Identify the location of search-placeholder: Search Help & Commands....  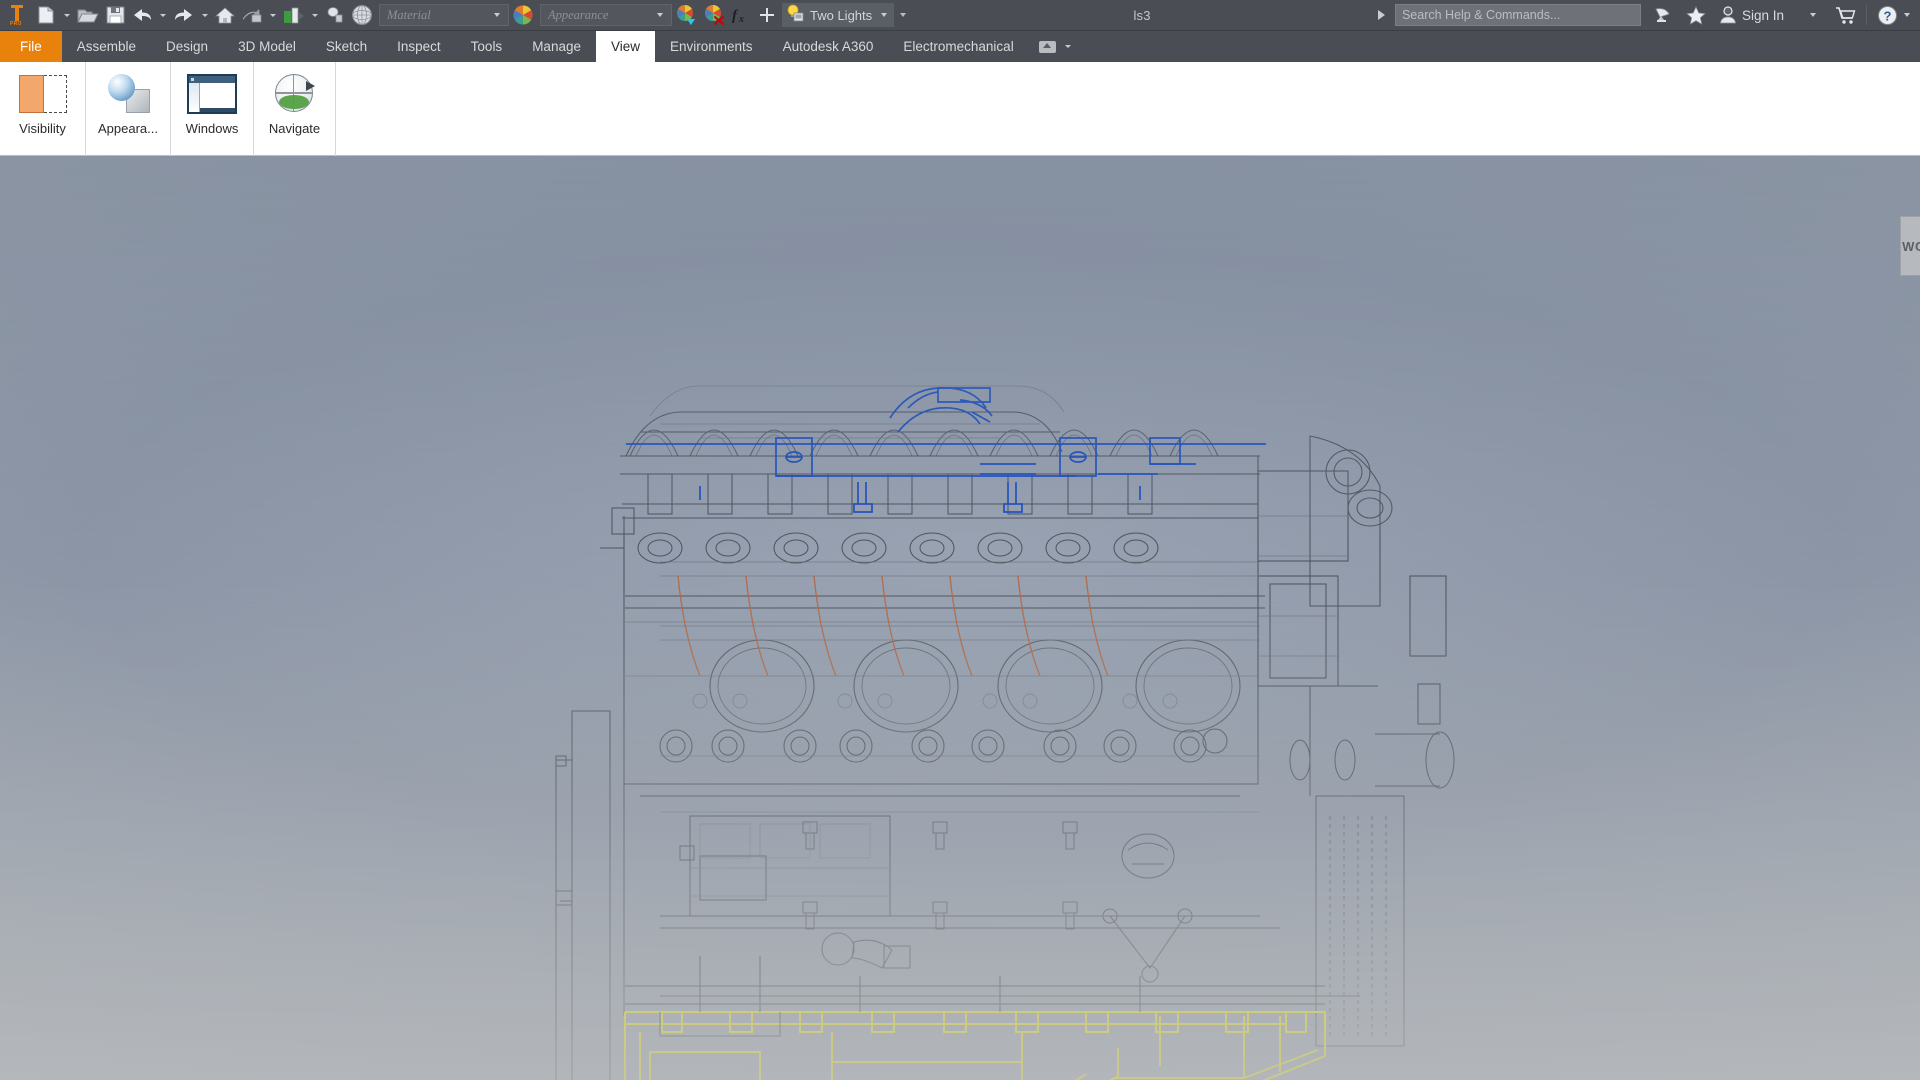
(1481, 15).